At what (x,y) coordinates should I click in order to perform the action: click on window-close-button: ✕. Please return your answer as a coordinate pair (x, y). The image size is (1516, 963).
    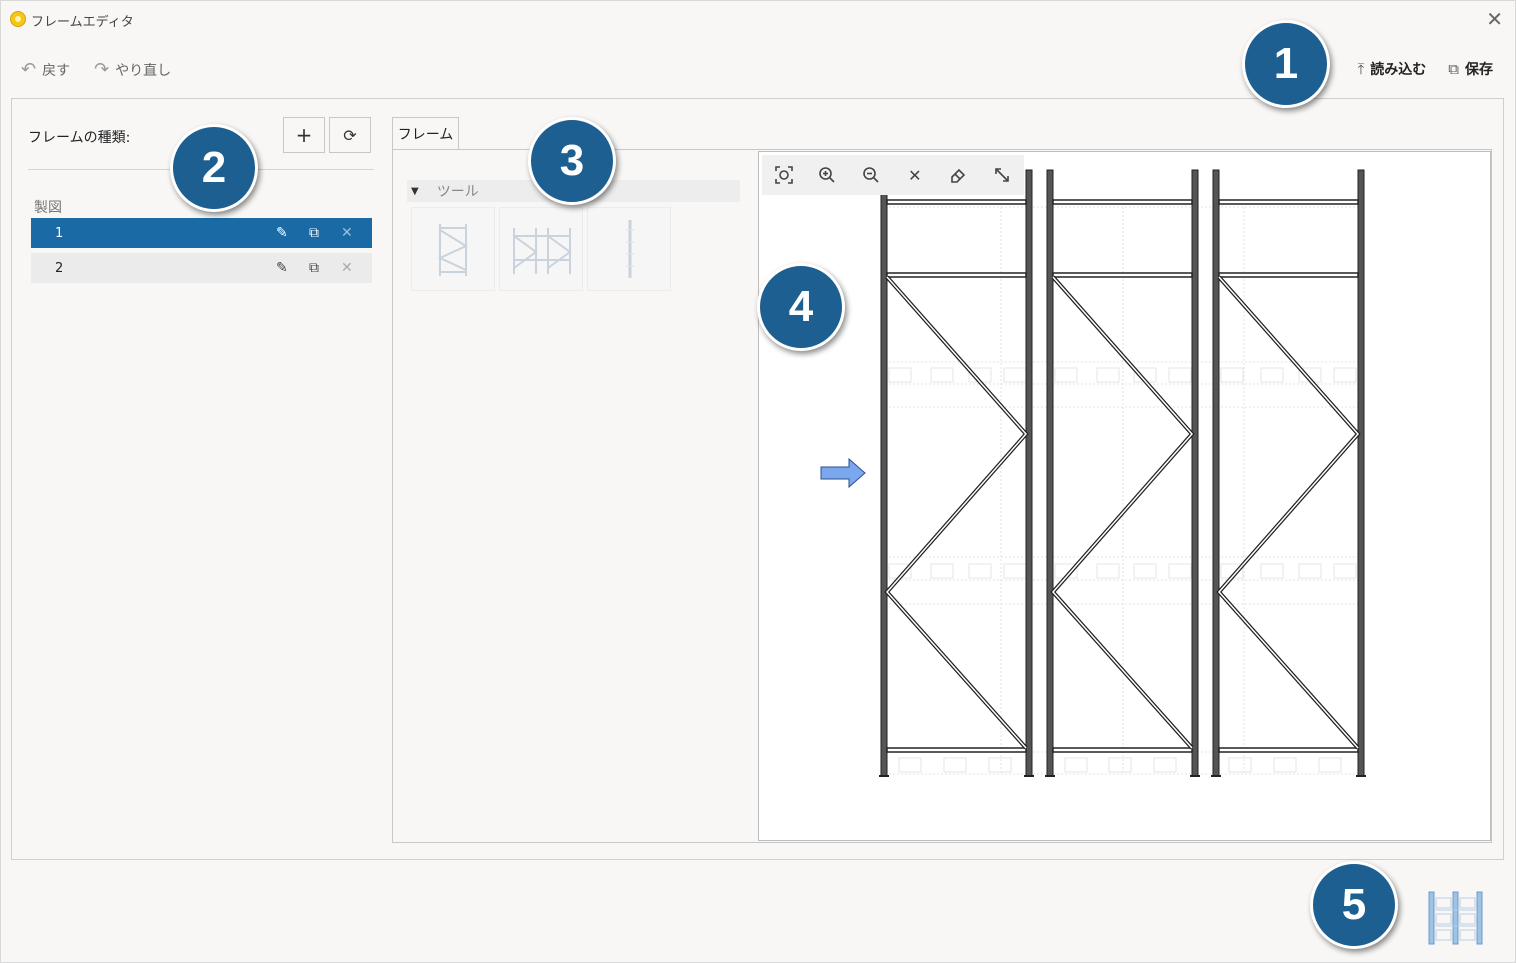
    Looking at the image, I should click on (1494, 19).